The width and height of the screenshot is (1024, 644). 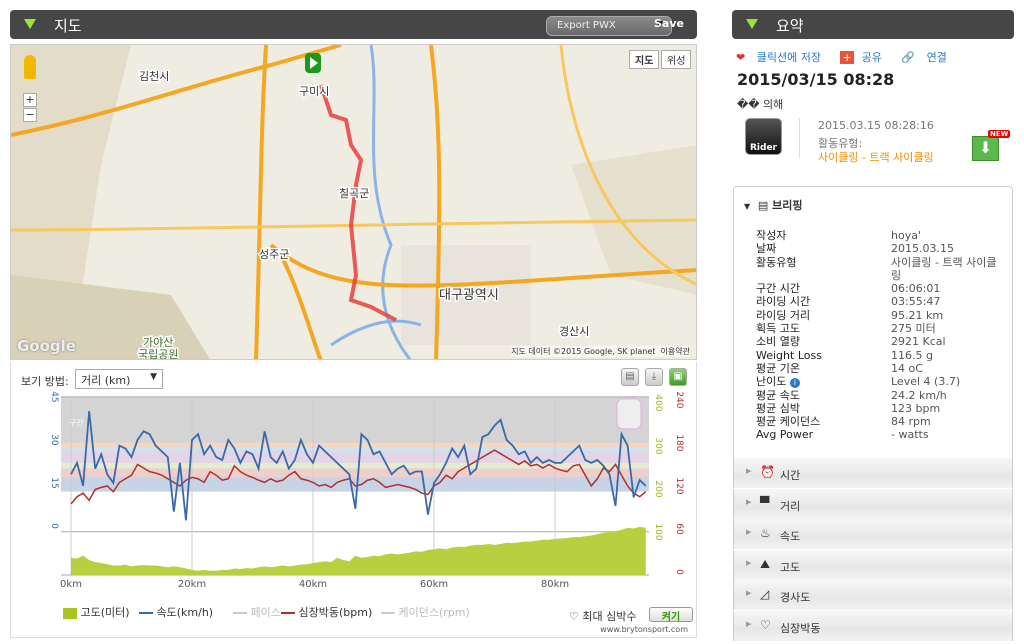 I want to click on start-marker-icon, so click(x=313, y=63).